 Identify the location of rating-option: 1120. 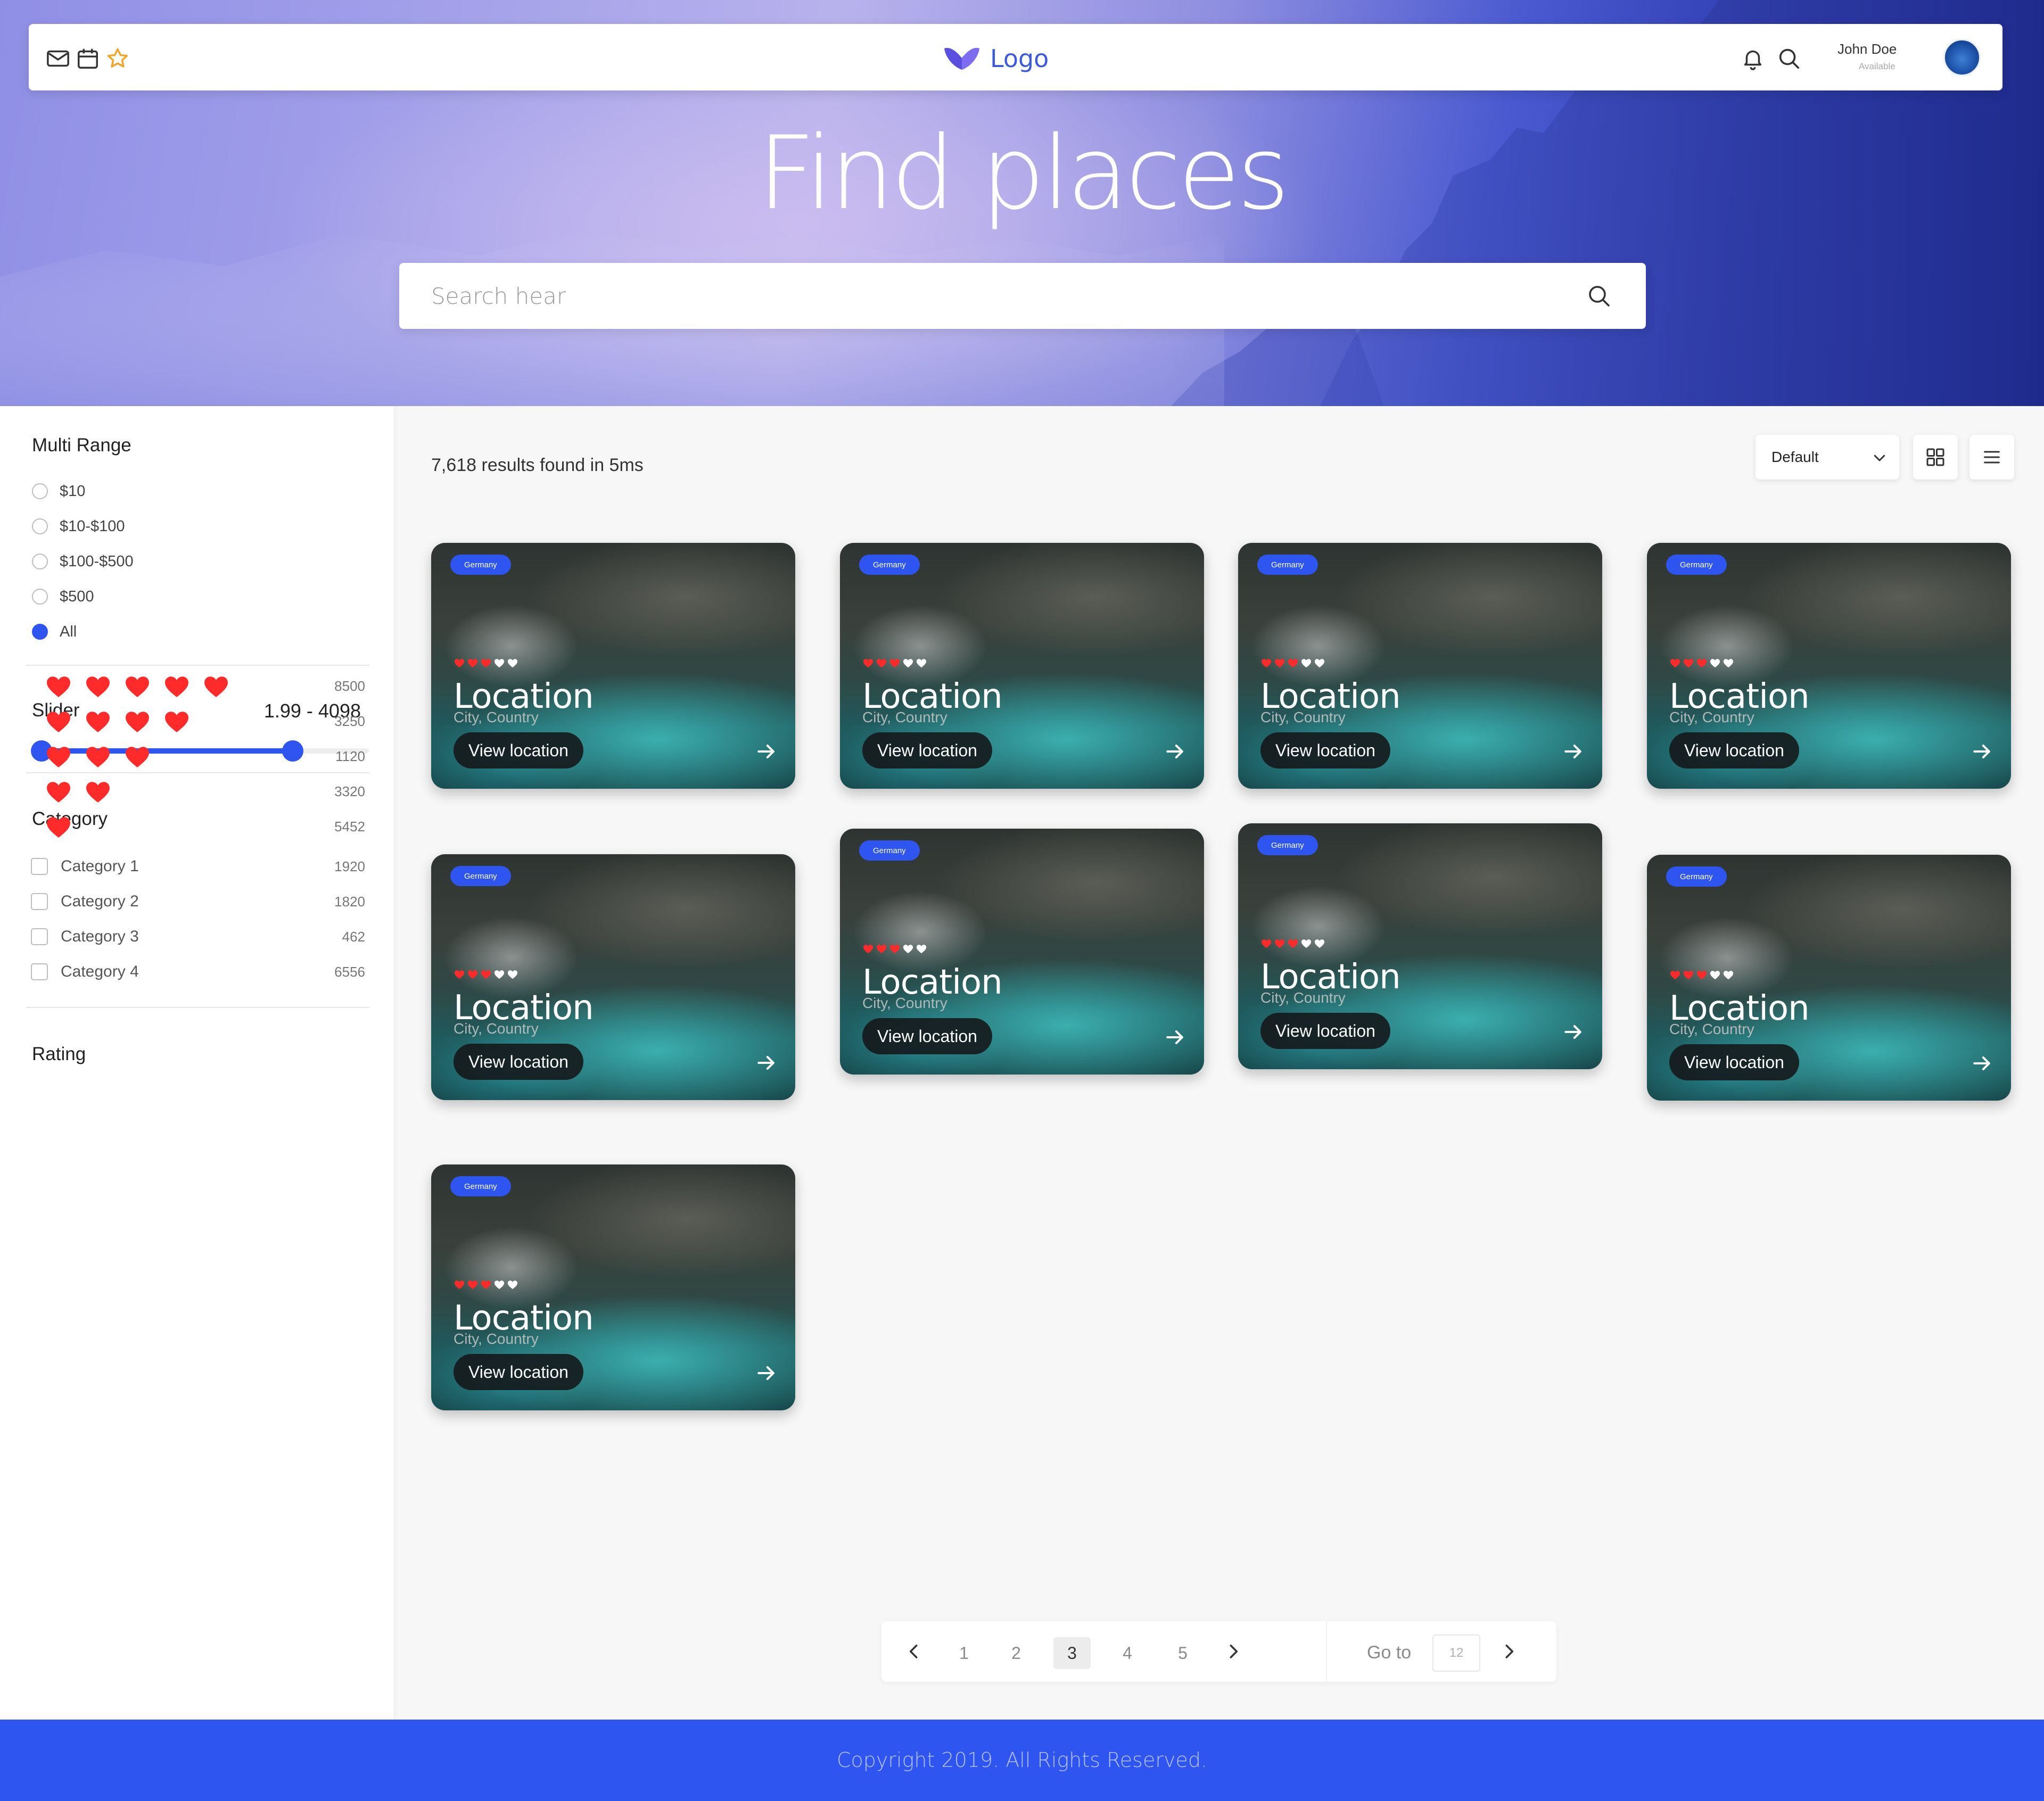
(205, 756).